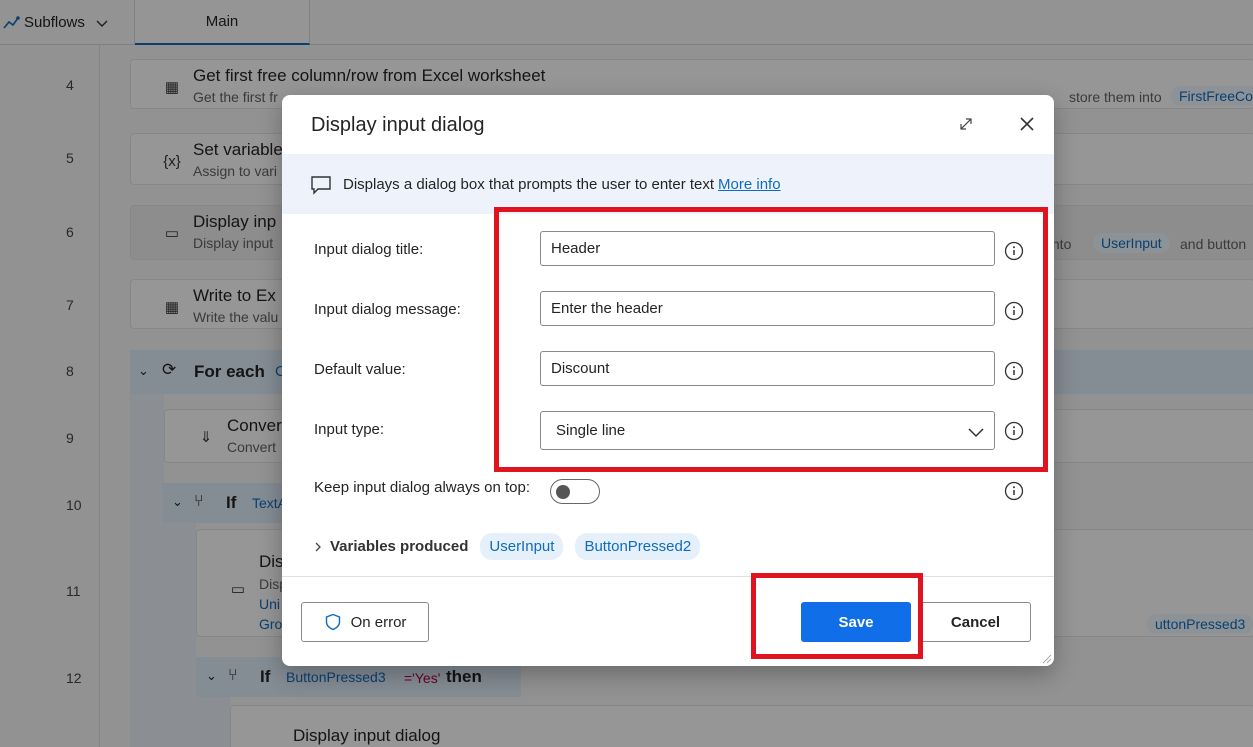 Image resolution: width=1253 pixels, height=747 pixels. I want to click on message-icon, so click(321, 185).